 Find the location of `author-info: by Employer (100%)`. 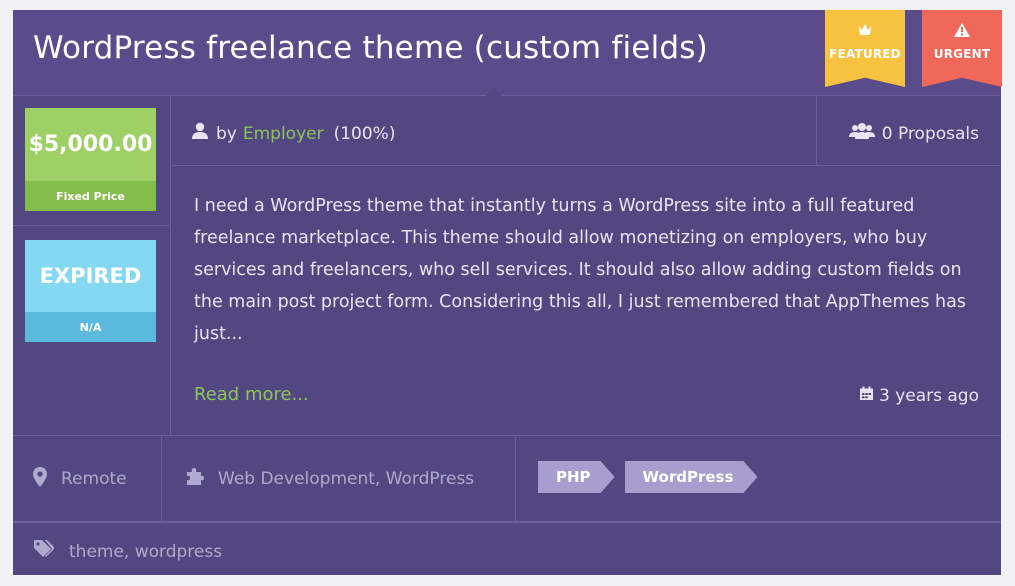

author-info: by Employer (100%) is located at coordinates (293, 133).